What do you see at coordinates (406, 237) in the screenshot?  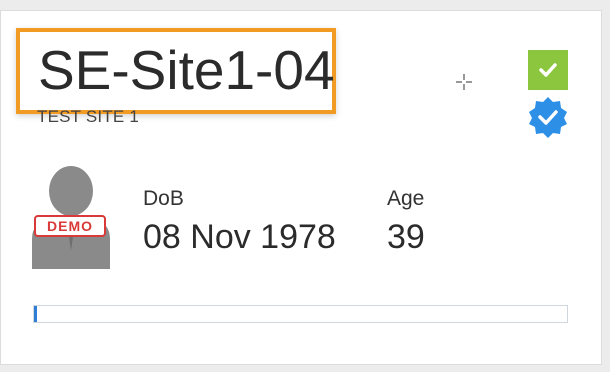 I see `age-value: 39` at bounding box center [406, 237].